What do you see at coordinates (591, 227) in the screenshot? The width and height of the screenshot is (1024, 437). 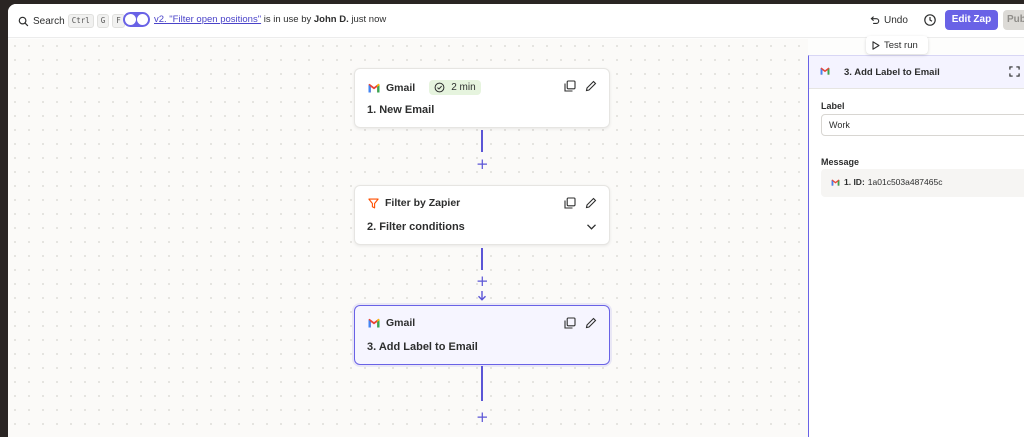 I see `chevron-down-icon` at bounding box center [591, 227].